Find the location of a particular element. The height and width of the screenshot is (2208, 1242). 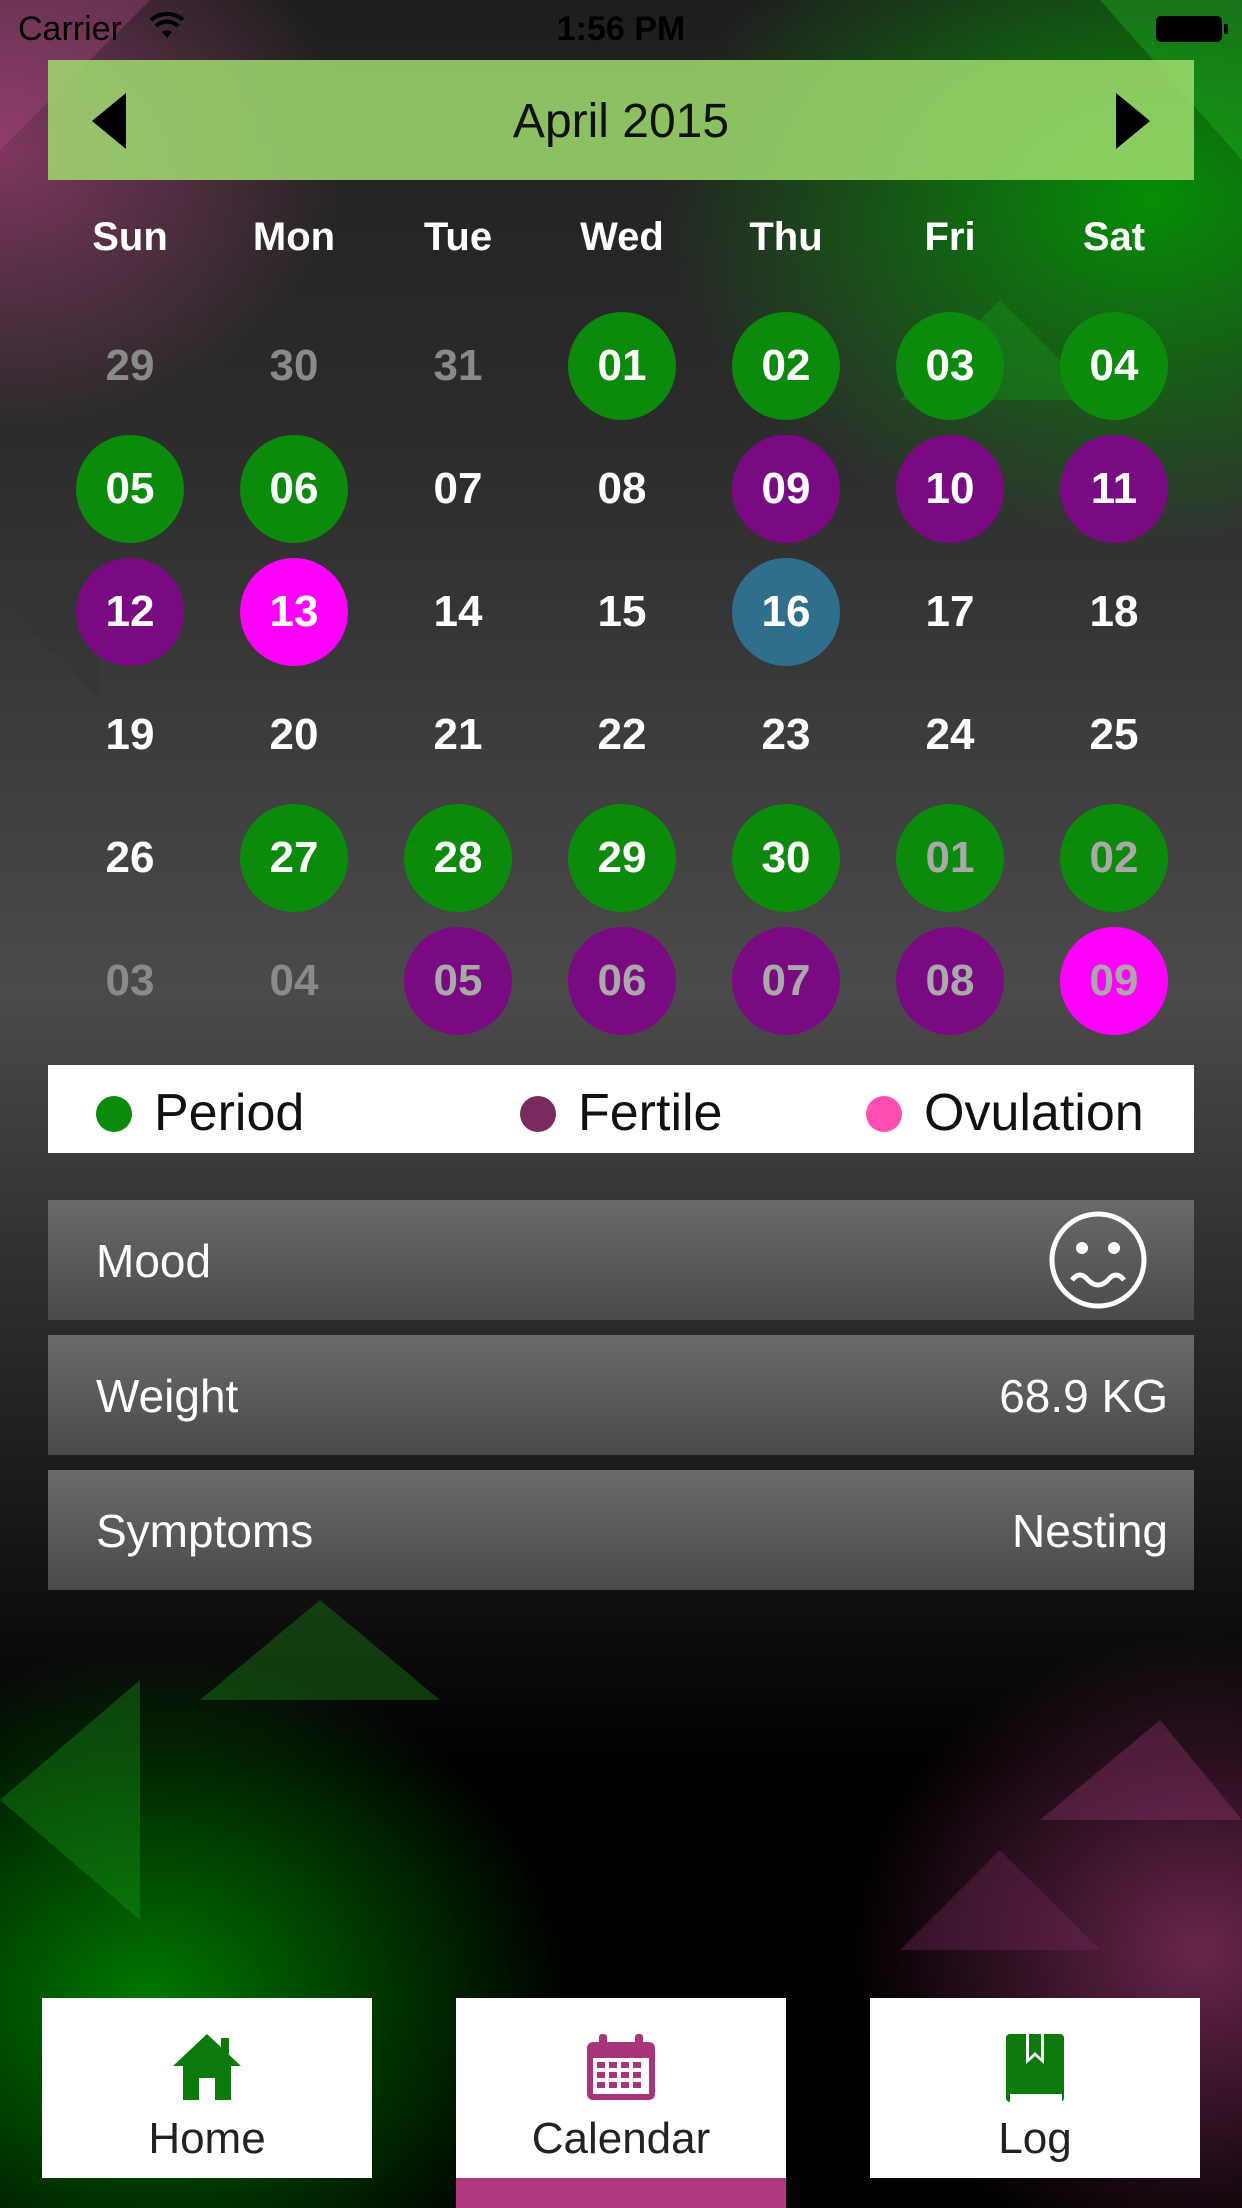

symptoms-value: Nesting is located at coordinates (1090, 1531).